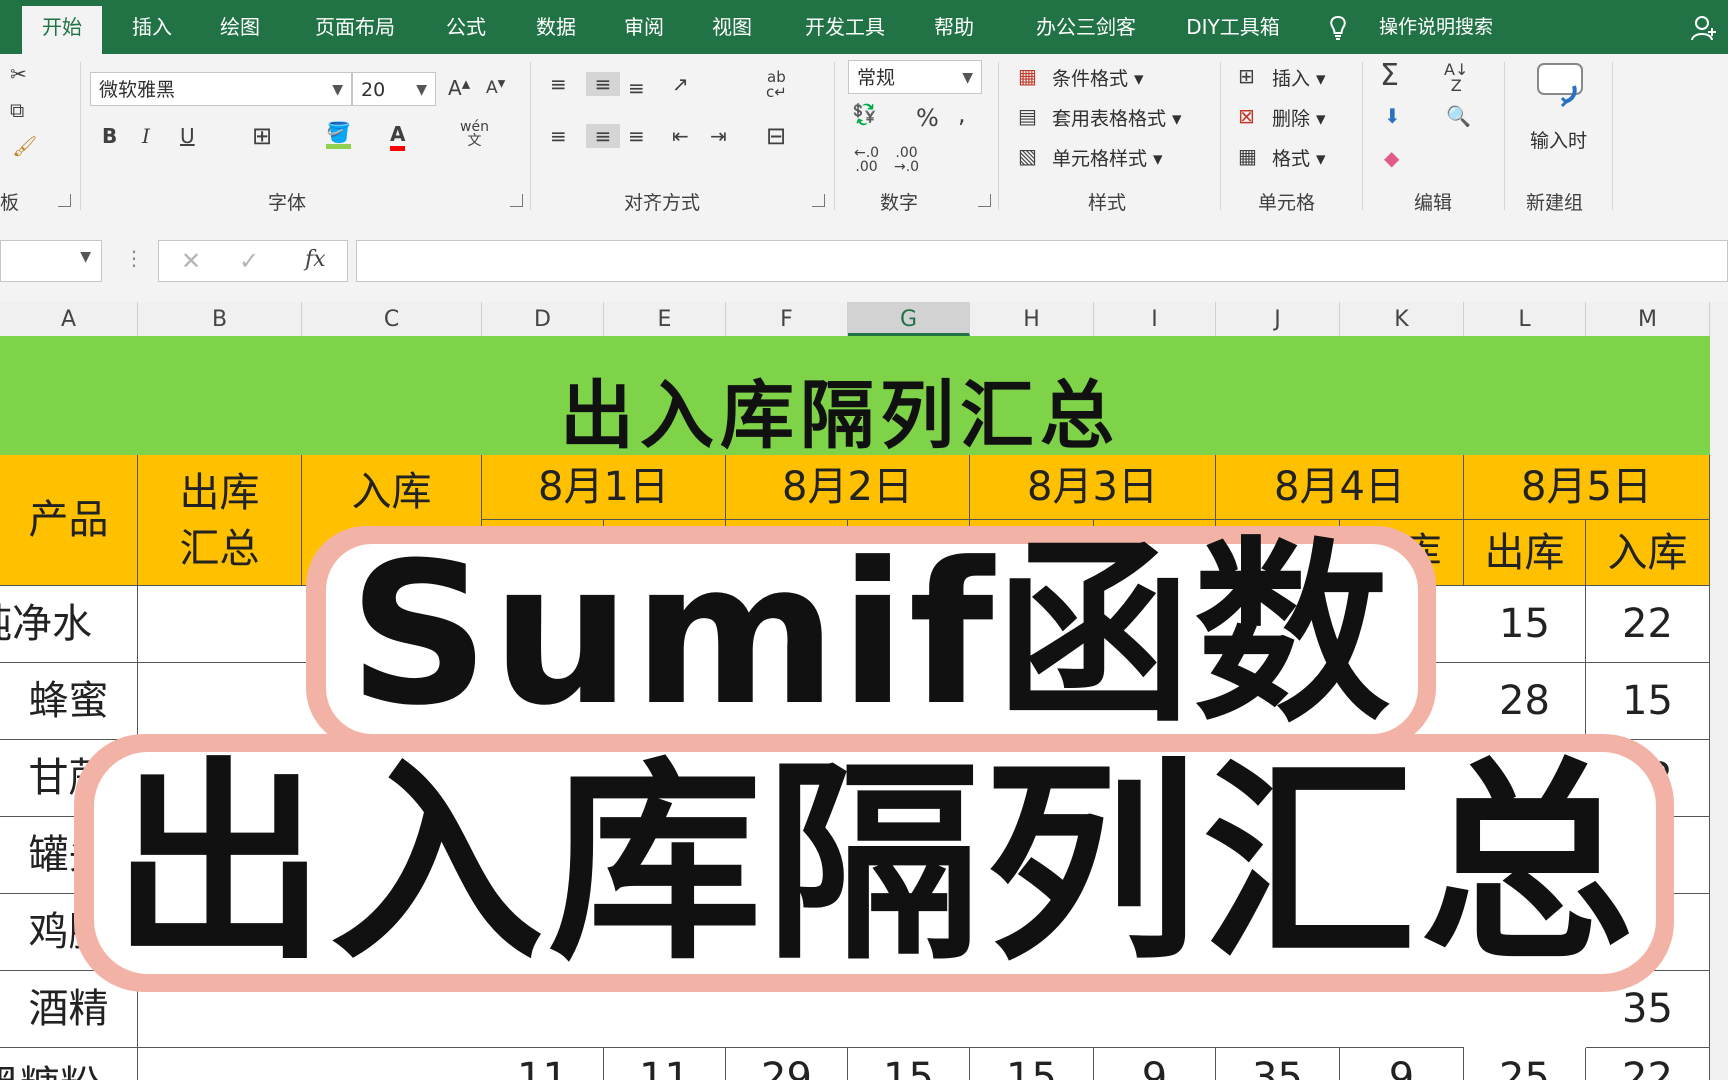 This screenshot has width=1728, height=1080. Describe the element at coordinates (69, 624) in the screenshot. I see `product-cell: 纯净水` at that location.